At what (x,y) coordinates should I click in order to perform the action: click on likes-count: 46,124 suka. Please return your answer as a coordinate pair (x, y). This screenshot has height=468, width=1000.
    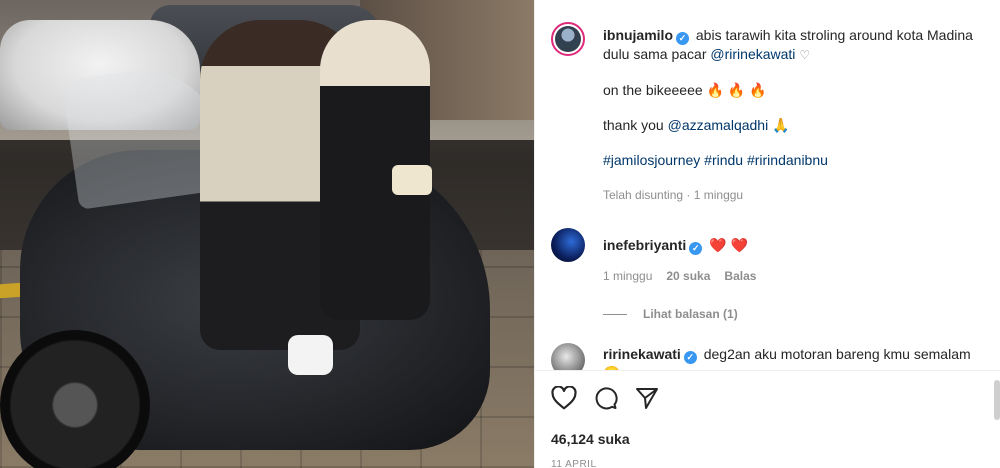
    Looking at the image, I should click on (768, 439).